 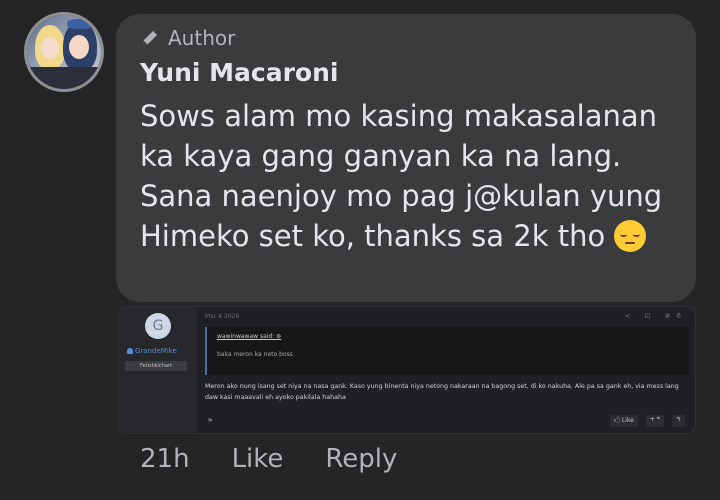 What do you see at coordinates (202, 38) in the screenshot?
I see `author-badge-label: Author` at bounding box center [202, 38].